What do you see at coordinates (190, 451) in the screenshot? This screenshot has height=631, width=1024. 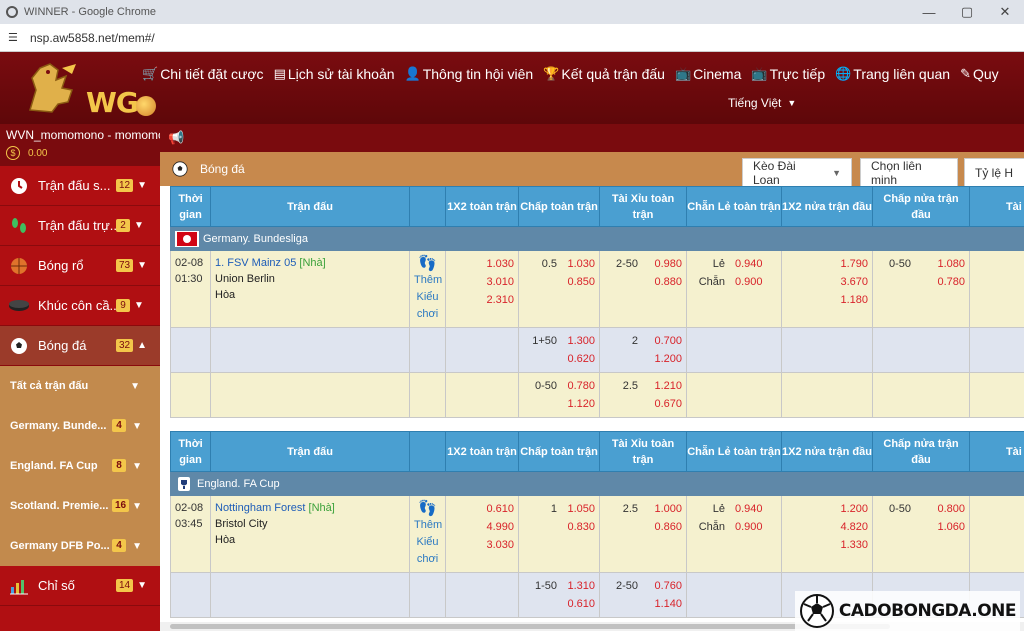 I see `col-time: Thời gian` at bounding box center [190, 451].